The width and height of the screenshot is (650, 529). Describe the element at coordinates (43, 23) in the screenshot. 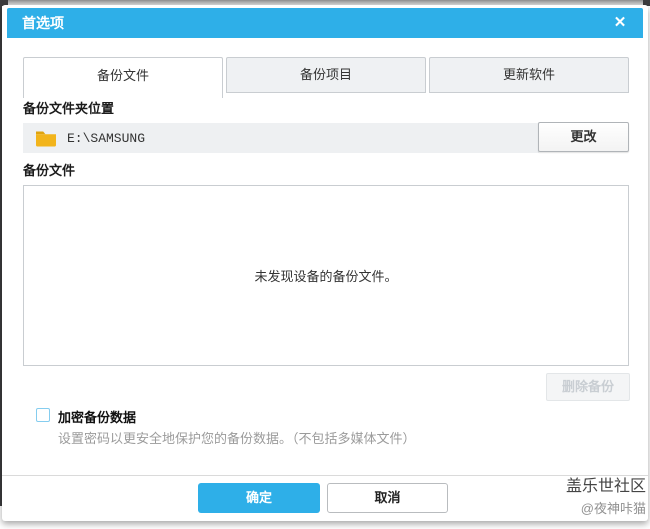

I see `dialog-title: 首选项` at that location.